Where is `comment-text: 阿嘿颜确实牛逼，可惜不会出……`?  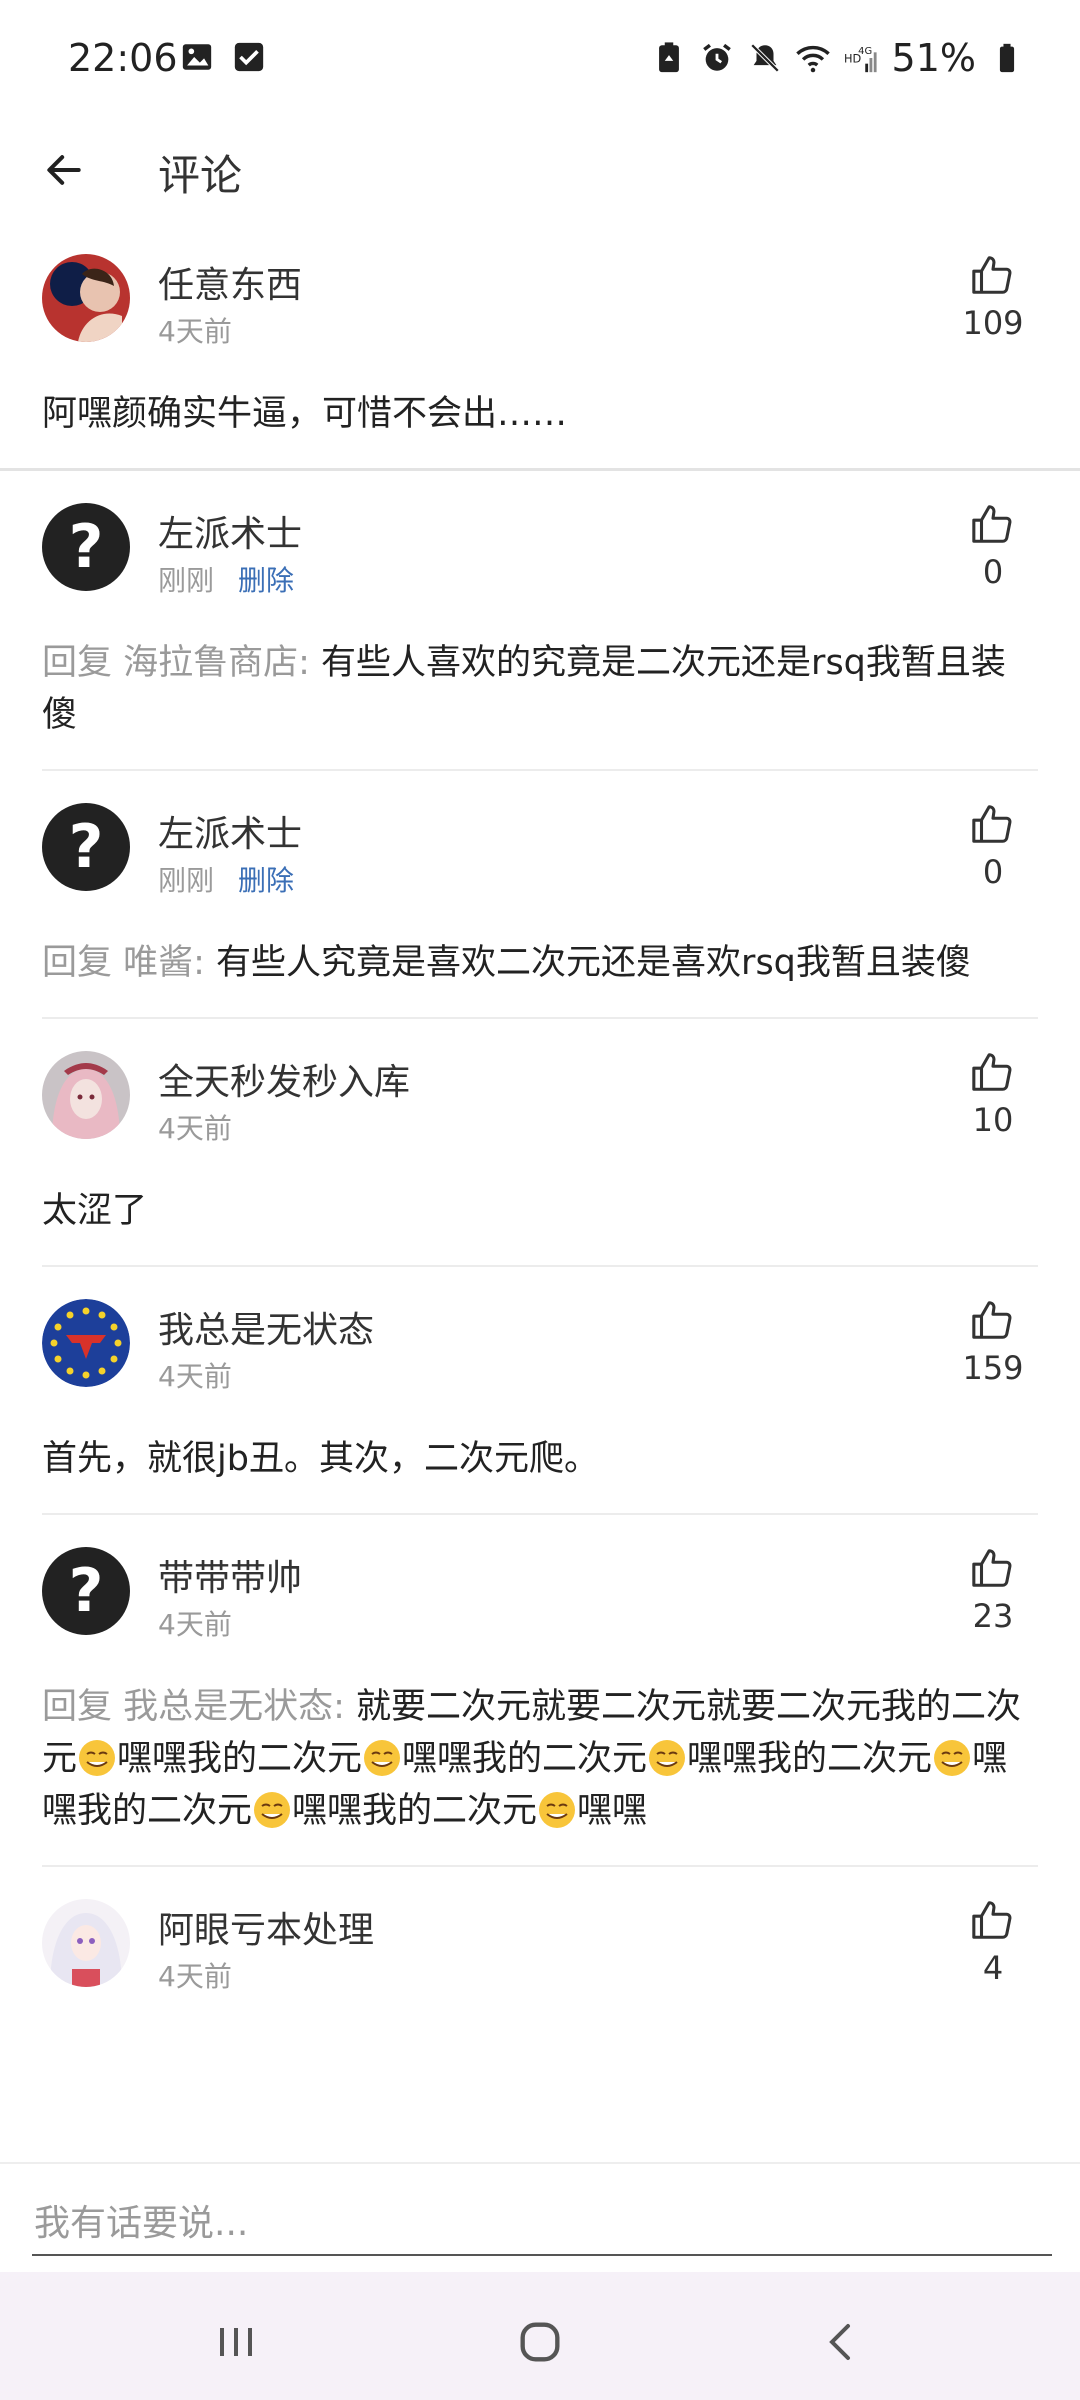
comment-text: 阿嘿颜确实牛逼，可惜不会出…… is located at coordinates (540, 420).